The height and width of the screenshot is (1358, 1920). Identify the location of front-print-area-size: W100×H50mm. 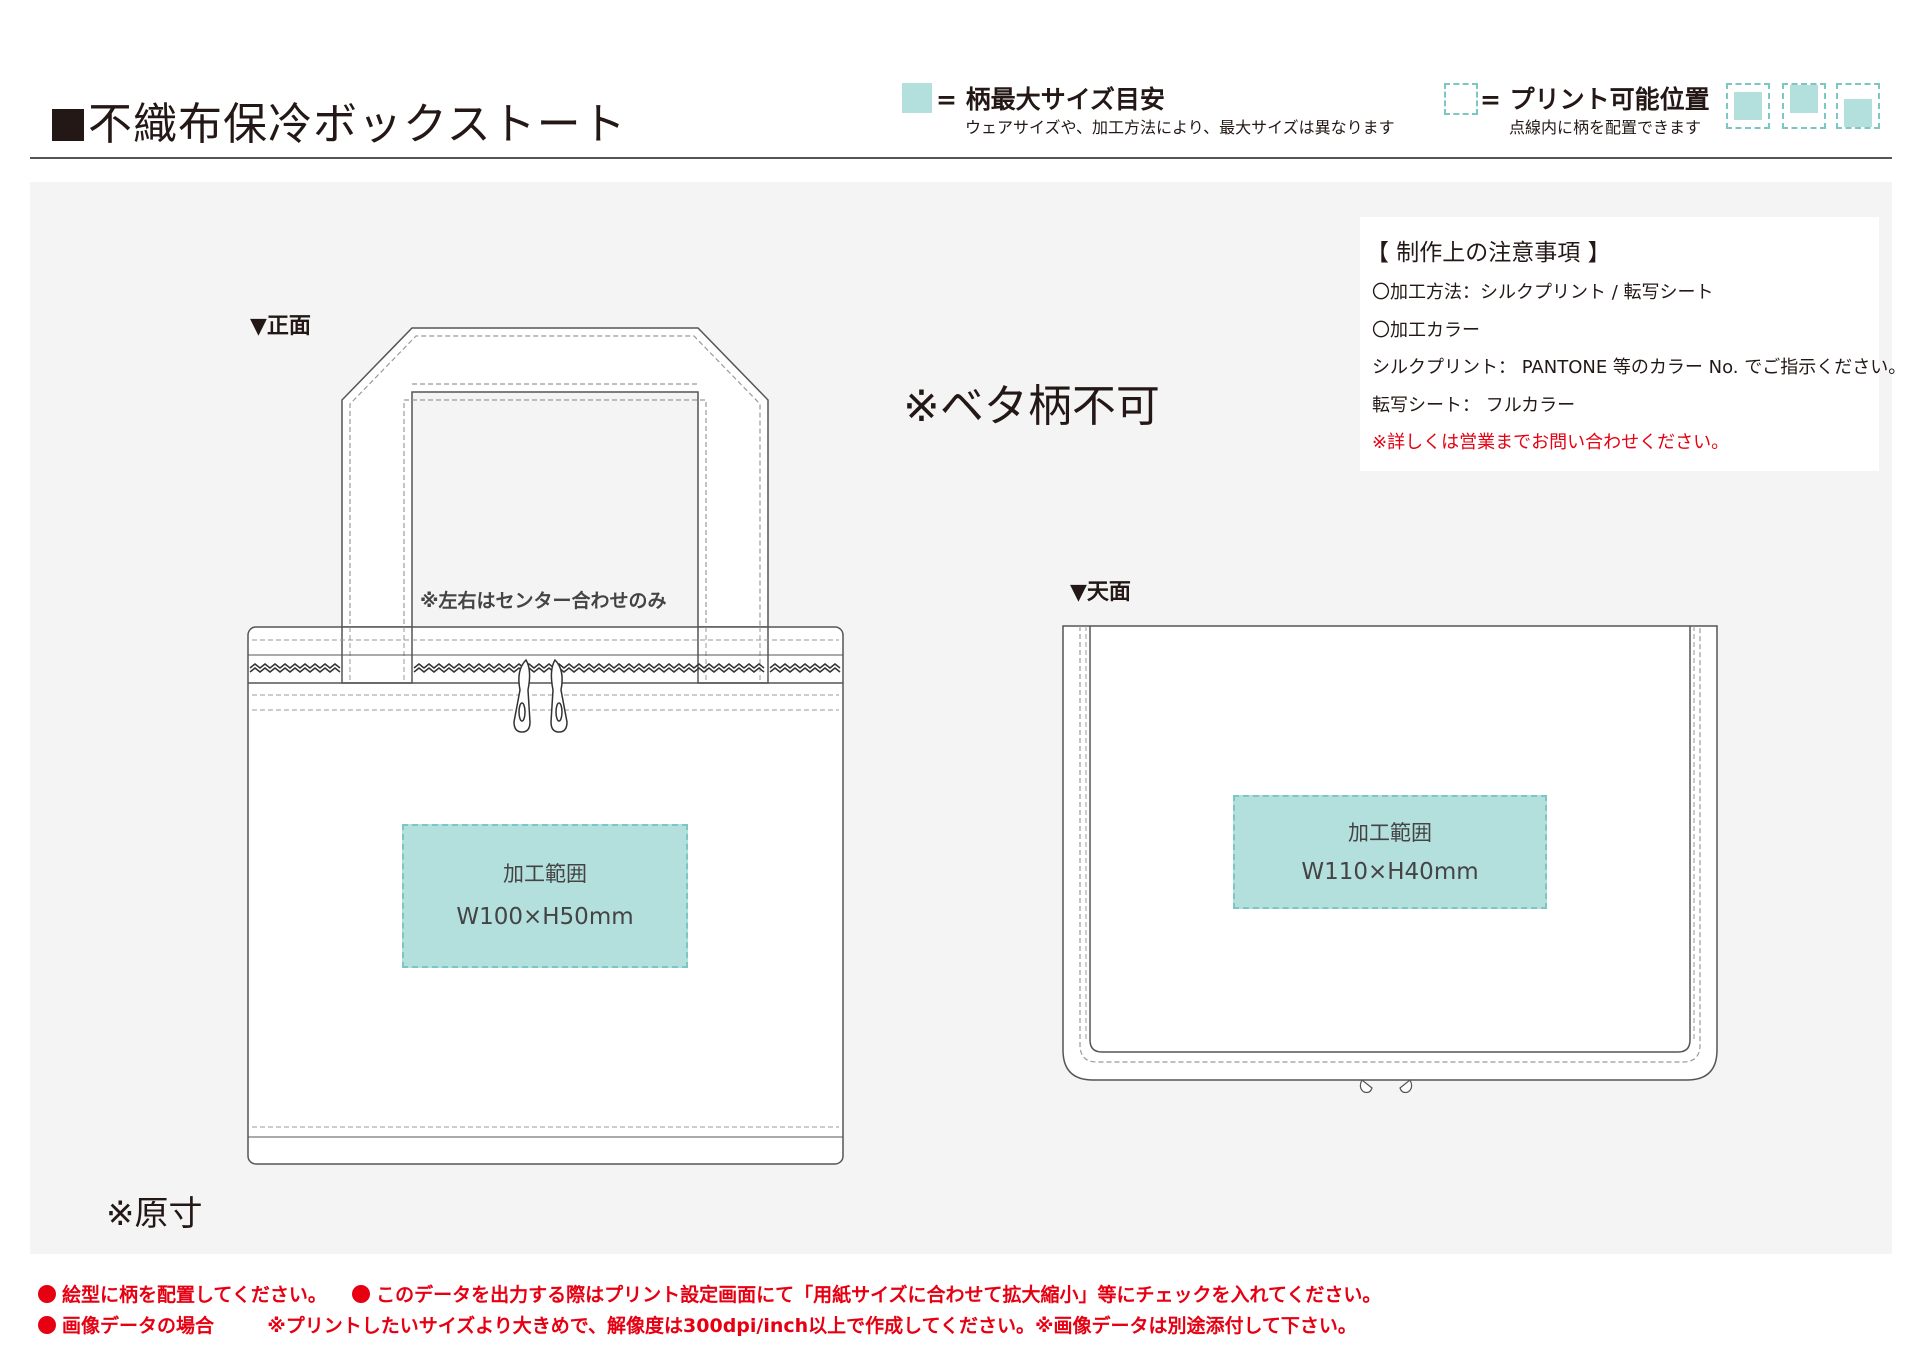
(545, 917).